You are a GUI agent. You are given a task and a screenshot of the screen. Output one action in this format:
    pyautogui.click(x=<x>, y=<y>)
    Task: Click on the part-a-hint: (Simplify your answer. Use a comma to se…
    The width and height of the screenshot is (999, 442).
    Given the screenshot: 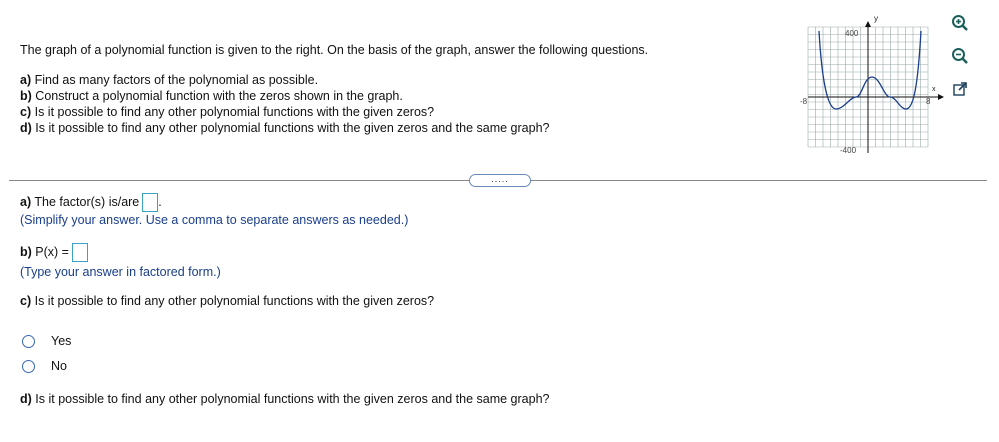 What is the action you would take?
    pyautogui.click(x=214, y=220)
    